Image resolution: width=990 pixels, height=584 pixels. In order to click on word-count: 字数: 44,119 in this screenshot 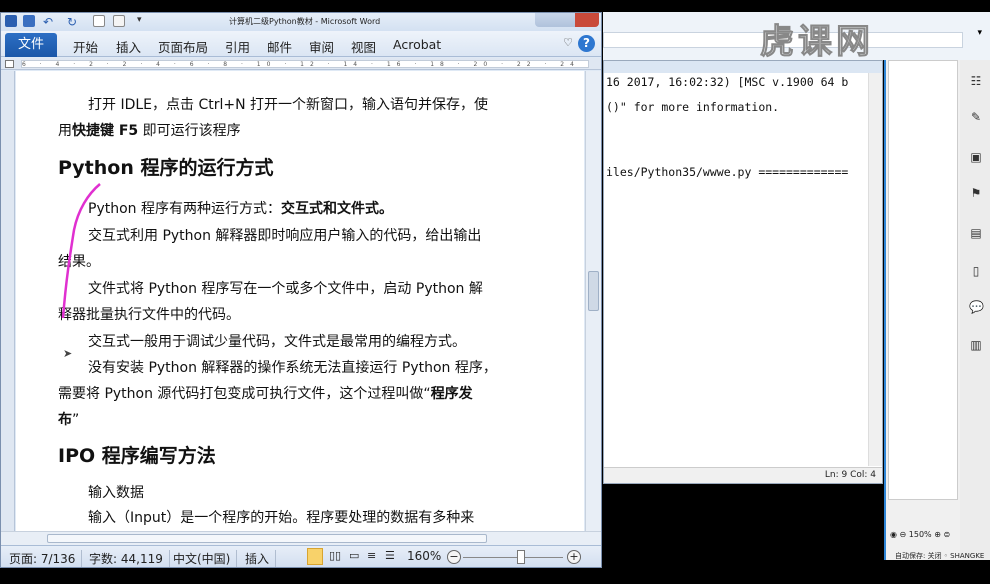, I will do `click(129, 558)`.